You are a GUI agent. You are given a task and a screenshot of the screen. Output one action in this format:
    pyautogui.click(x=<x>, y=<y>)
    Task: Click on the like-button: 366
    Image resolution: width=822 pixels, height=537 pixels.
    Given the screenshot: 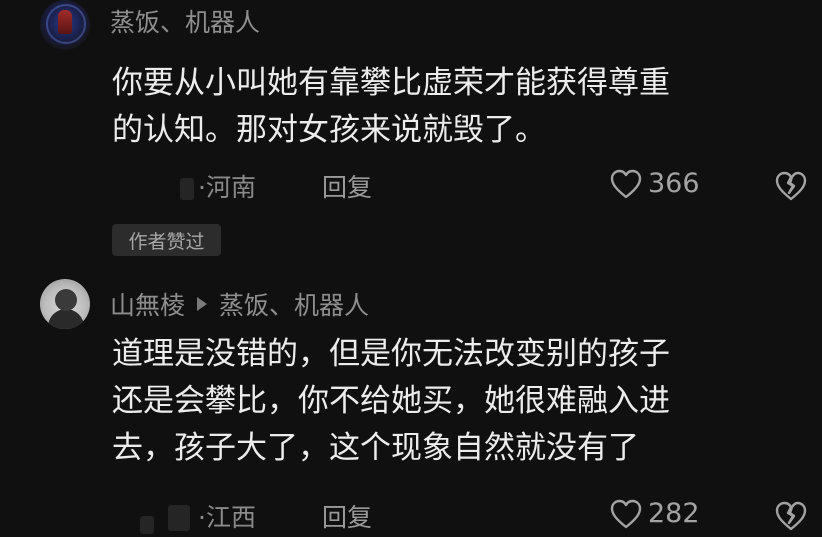 What is the action you would take?
    pyautogui.click(x=655, y=183)
    